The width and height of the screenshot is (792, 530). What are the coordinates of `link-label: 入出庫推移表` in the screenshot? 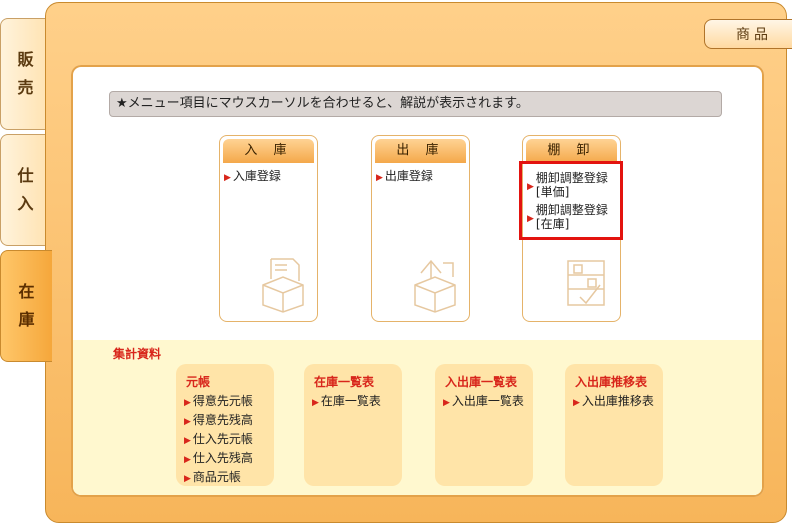 It's located at (617, 401).